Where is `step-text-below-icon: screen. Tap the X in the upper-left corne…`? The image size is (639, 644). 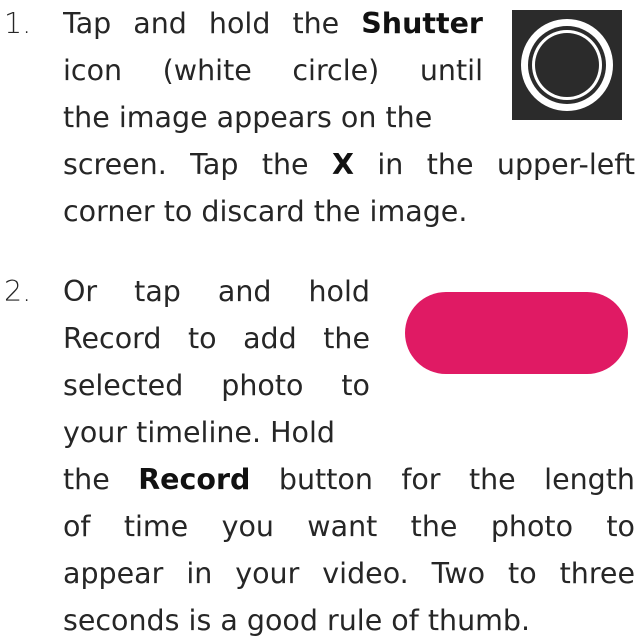
step-text-below-icon: screen. Tap the X in the upper-left corne… is located at coordinates (349, 188).